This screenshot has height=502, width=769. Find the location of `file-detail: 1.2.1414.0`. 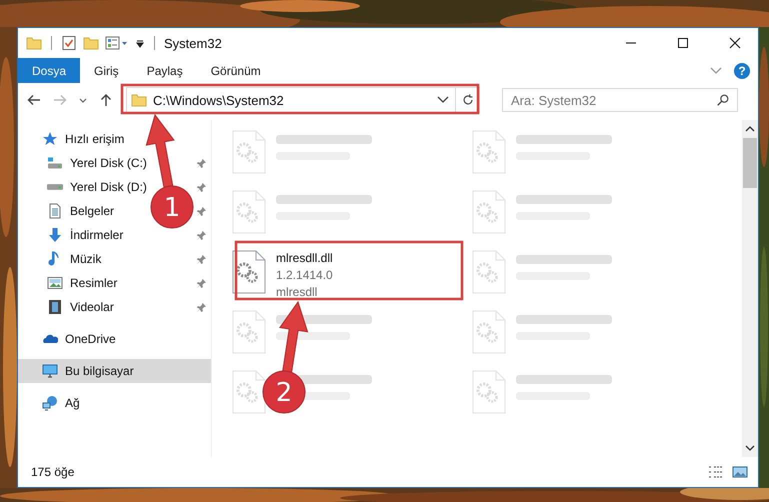

file-detail: 1.2.1414.0 is located at coordinates (304, 275).